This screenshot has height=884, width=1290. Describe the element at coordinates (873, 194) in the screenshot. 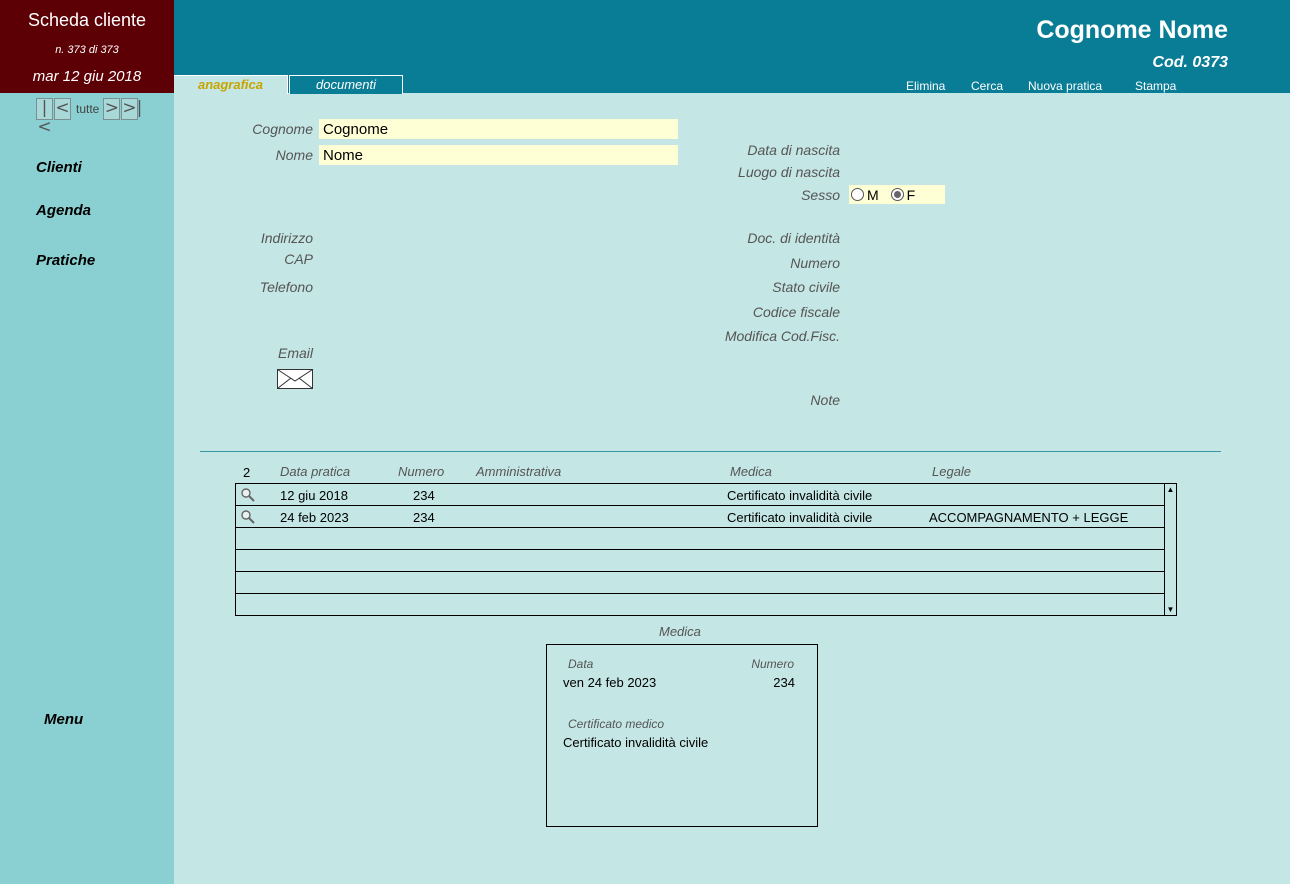

I see `sesso-m-label: M` at that location.